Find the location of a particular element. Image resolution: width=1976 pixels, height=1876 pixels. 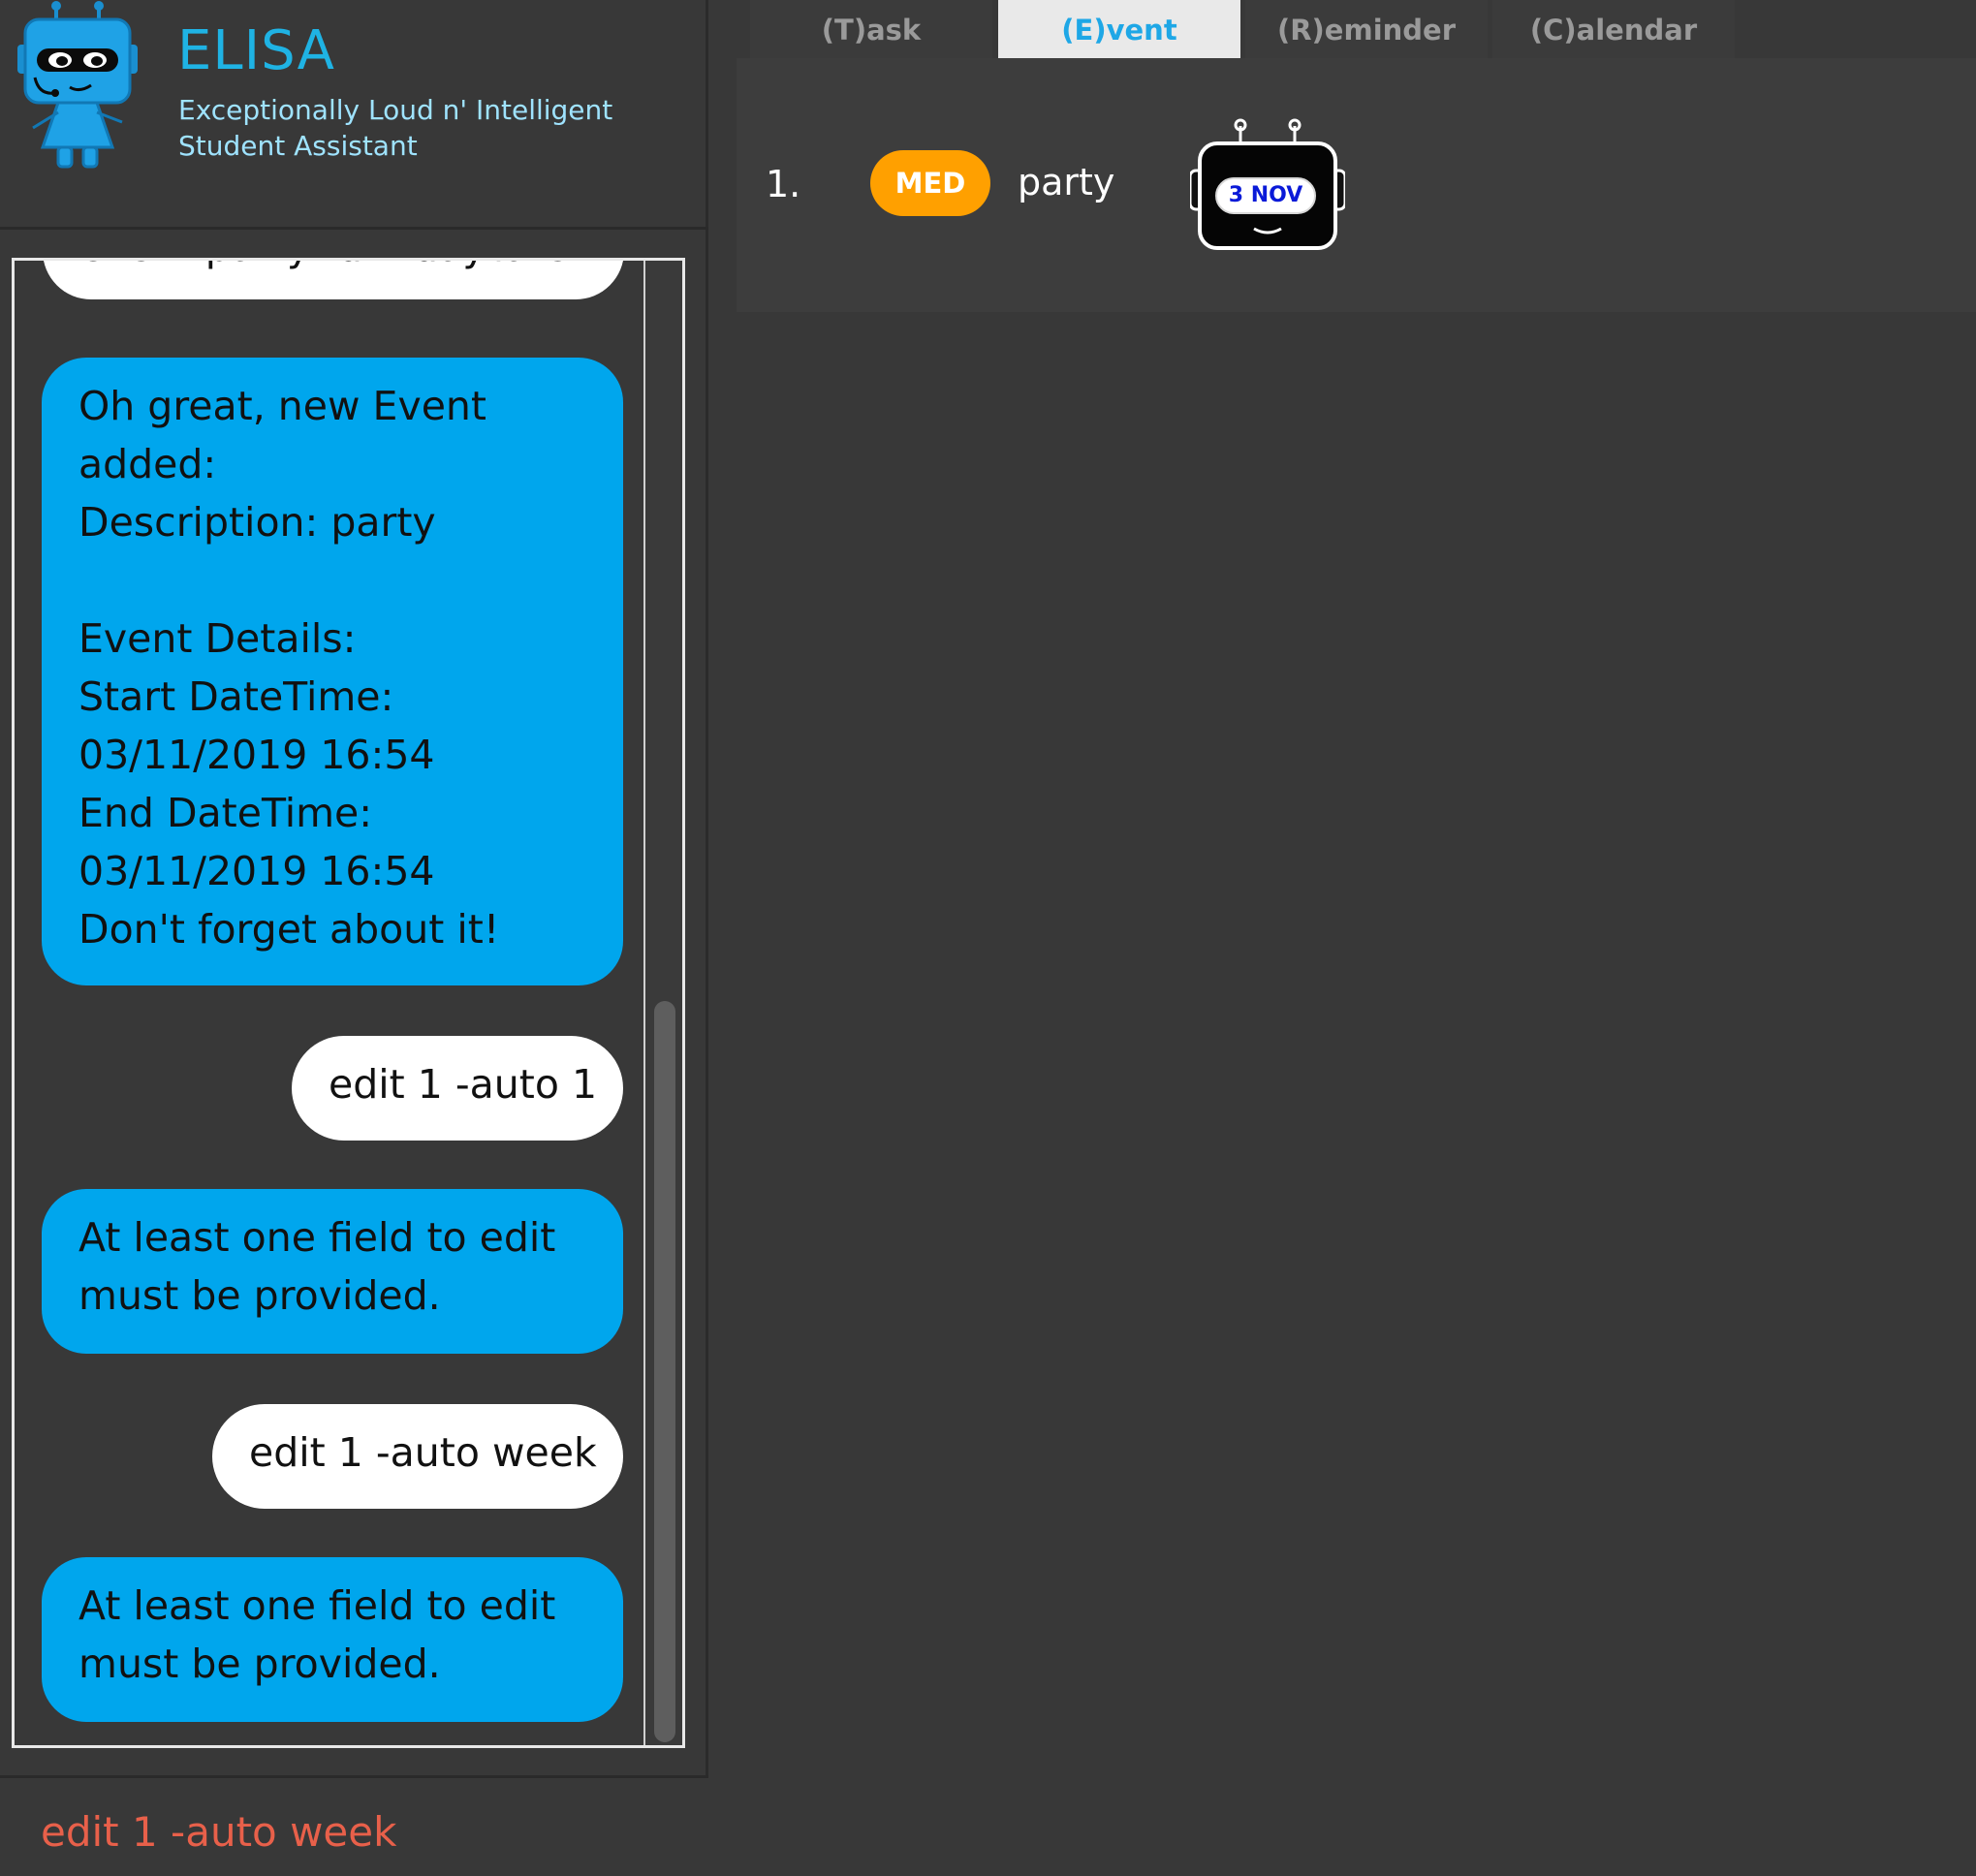

user-message: event party -d 2.day.later is located at coordinates (333, 280).